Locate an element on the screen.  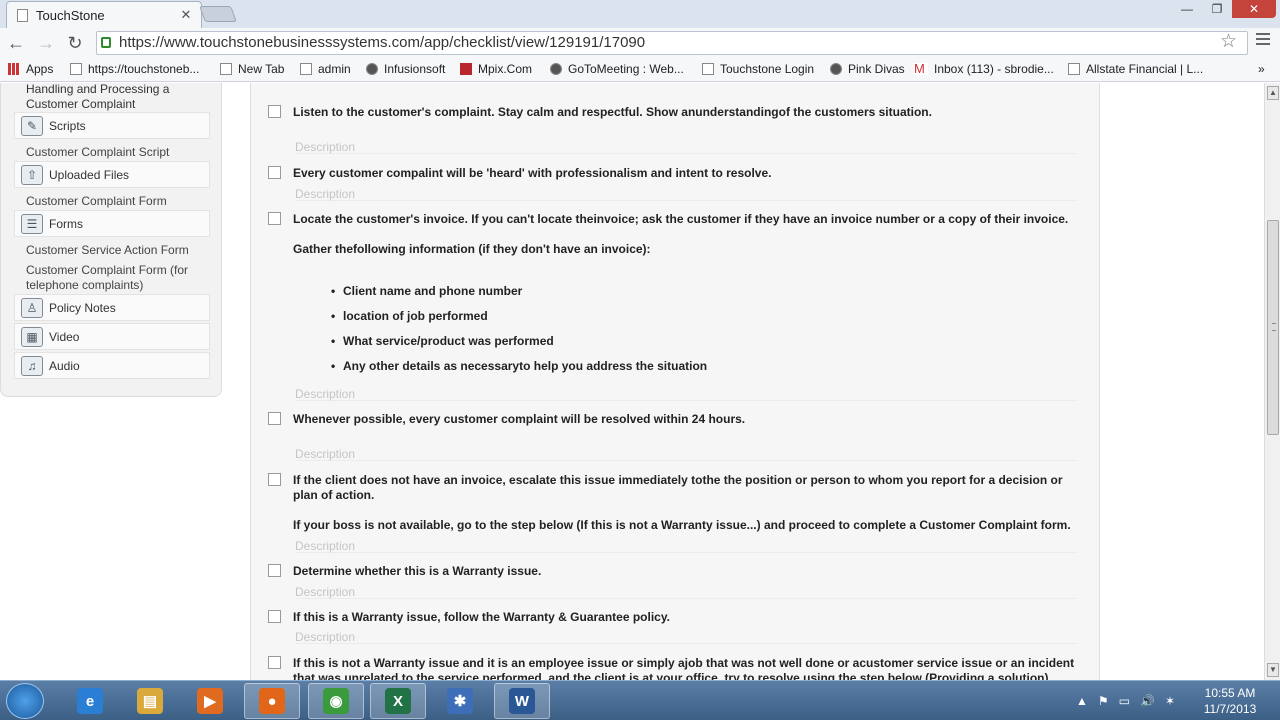
taskbar-snipping-tool: ✱ is located at coordinates (460, 701).